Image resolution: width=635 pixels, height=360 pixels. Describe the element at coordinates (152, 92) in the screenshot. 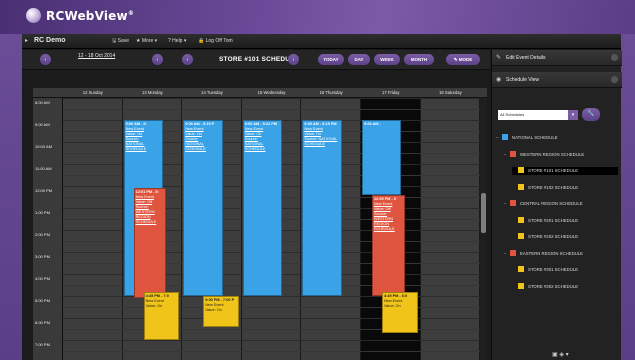

I see `day-header: 13 Monday` at that location.